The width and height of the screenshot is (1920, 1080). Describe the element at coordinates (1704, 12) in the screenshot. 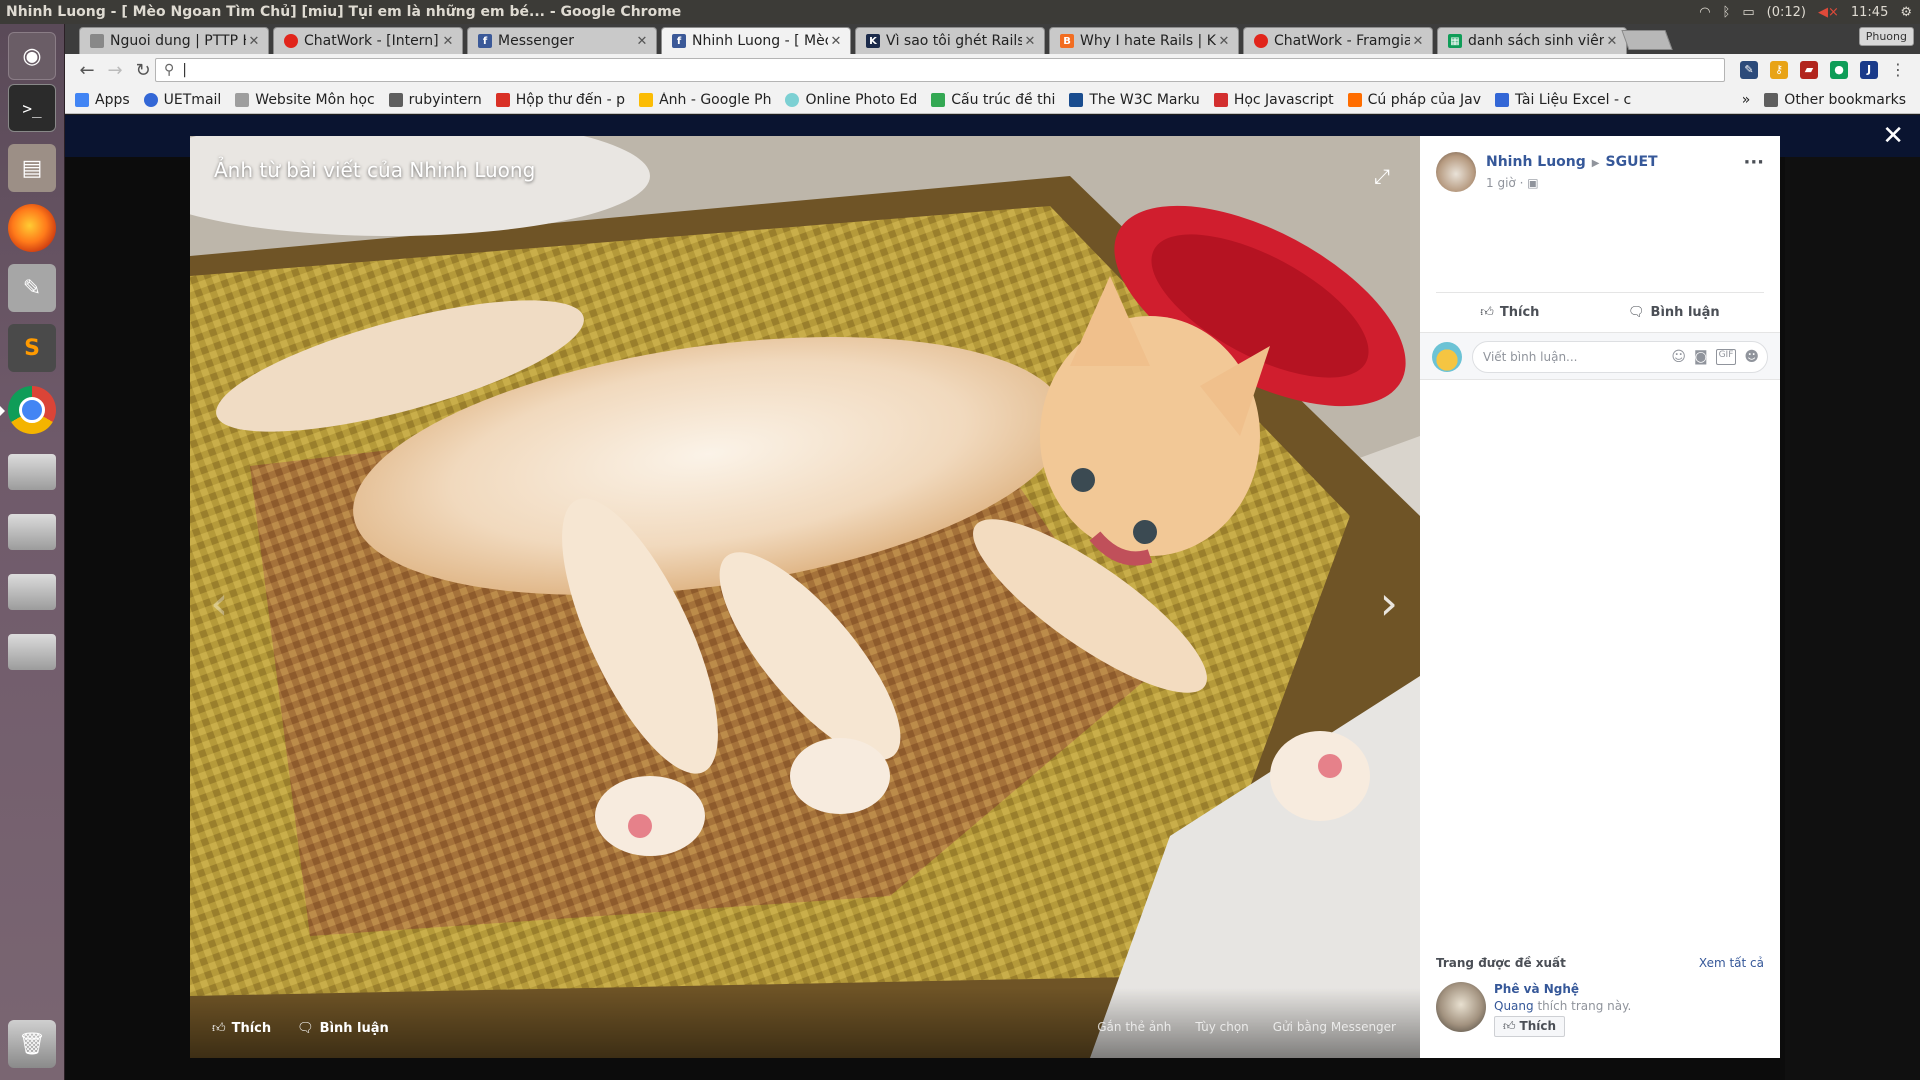

I see `wifi-icon: ◠` at that location.